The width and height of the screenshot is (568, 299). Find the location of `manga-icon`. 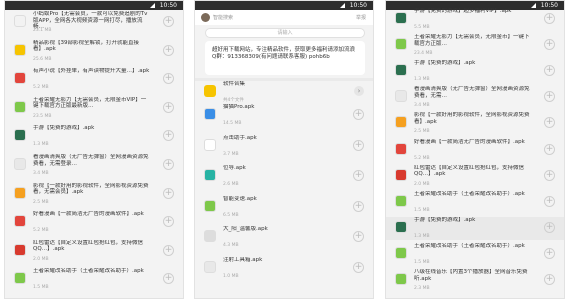

manga-icon is located at coordinates (20, 221).